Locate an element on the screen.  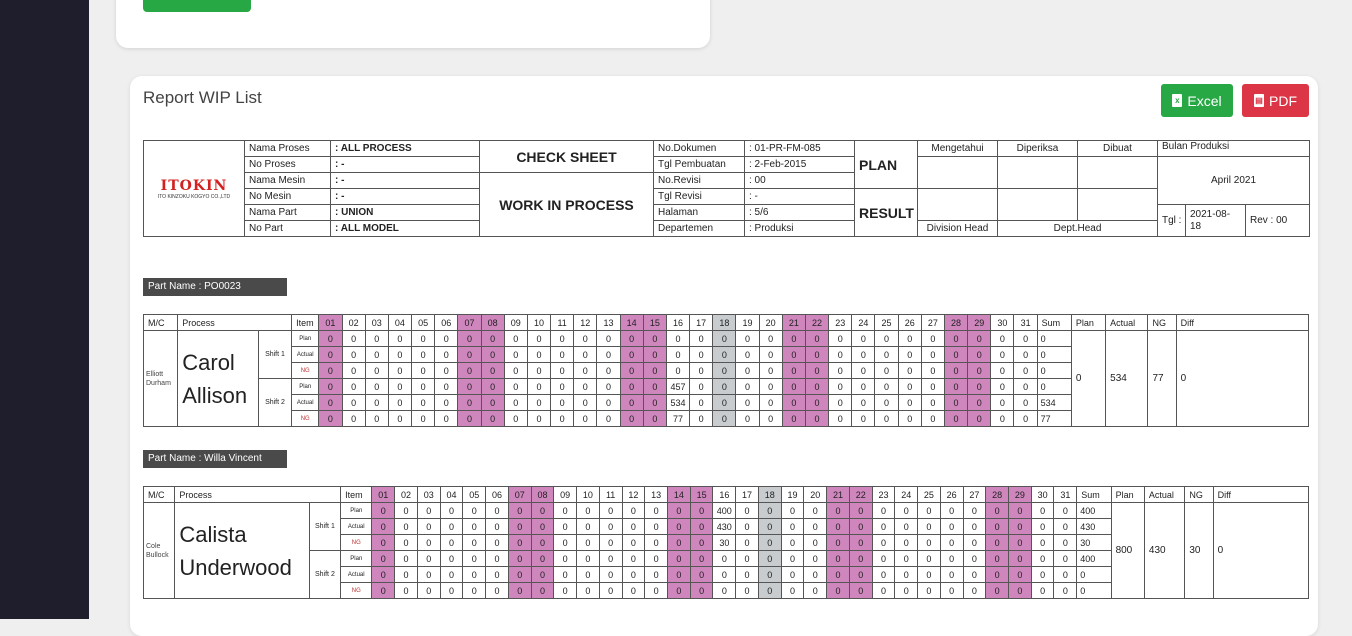
doc-label: No.Dokumen is located at coordinates (699, 148).